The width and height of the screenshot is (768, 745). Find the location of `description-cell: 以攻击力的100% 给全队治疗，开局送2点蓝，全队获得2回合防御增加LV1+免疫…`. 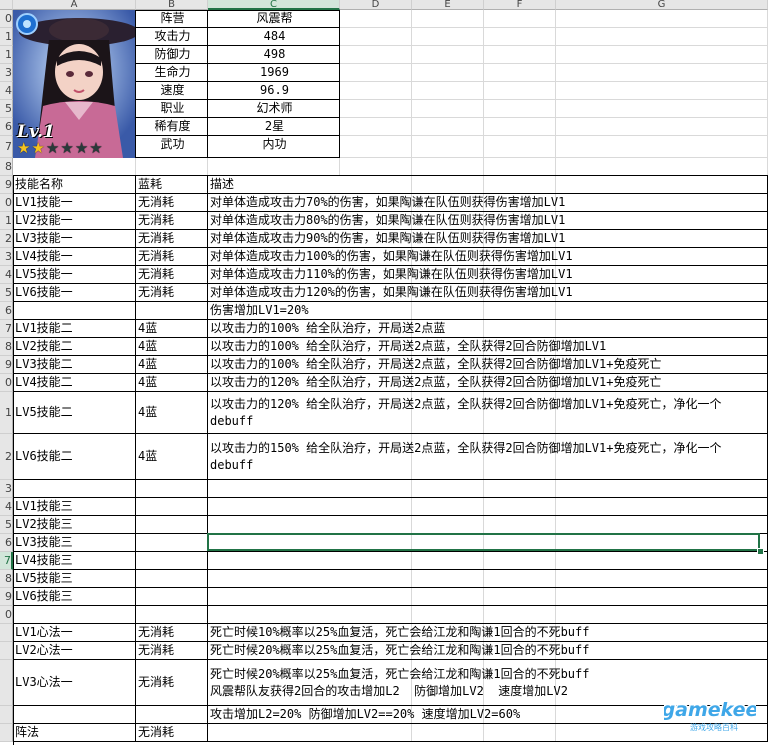

description-cell: 以攻击力的100% 给全队治疗，开局送2点蓝，全队获得2回合防御增加LV1+免疫… is located at coordinates (488, 365).